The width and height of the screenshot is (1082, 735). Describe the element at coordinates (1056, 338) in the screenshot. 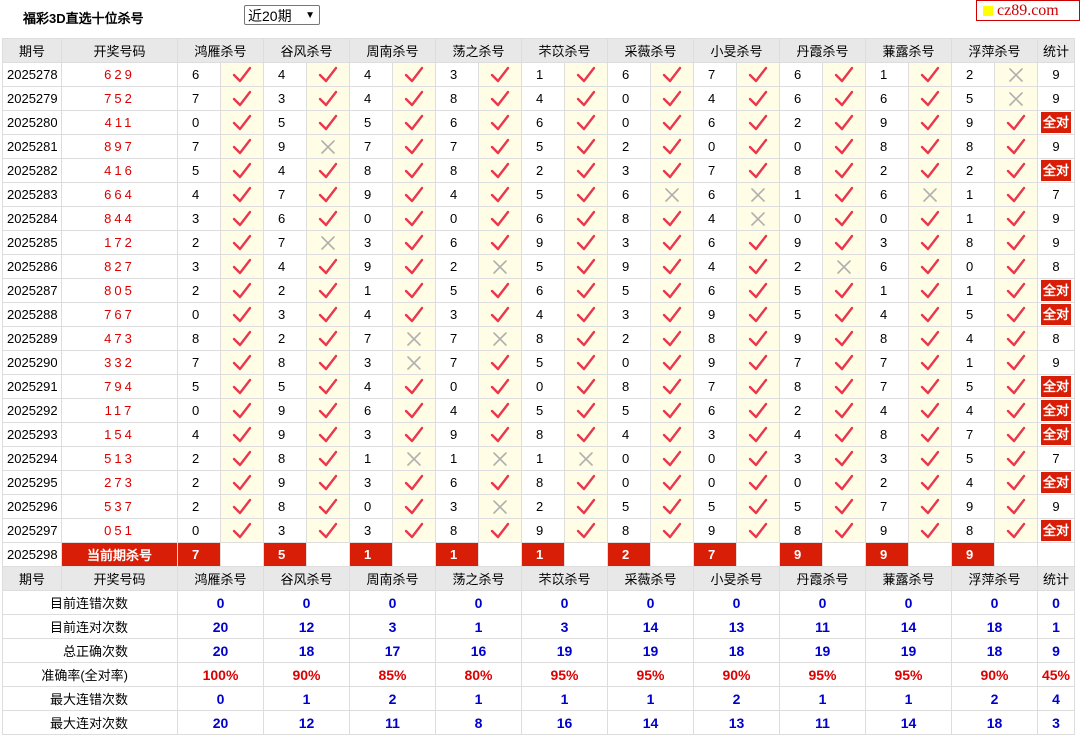

I see `correct-count: 8` at that location.